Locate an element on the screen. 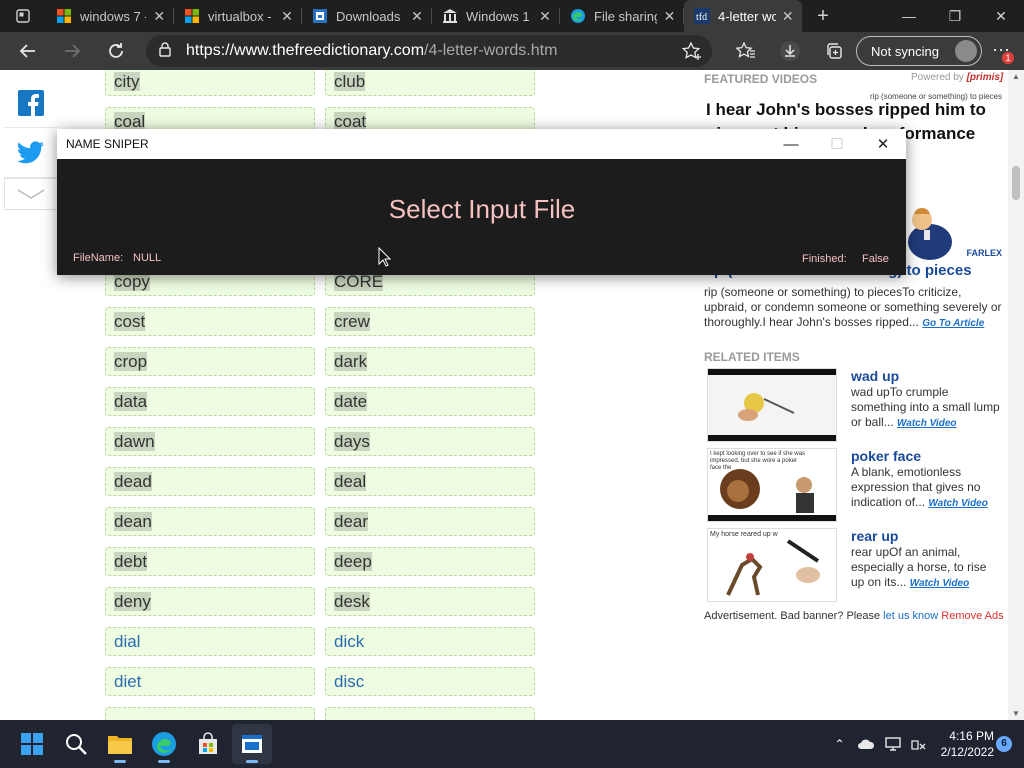  profile-sync-button: Not syncing is located at coordinates (919, 51).